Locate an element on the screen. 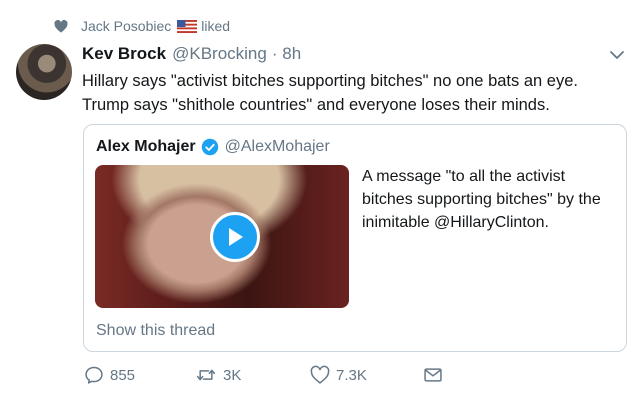 This screenshot has height=407, width=640. quoted-text-line: inimitable @HillaryClinton. is located at coordinates (455, 222).